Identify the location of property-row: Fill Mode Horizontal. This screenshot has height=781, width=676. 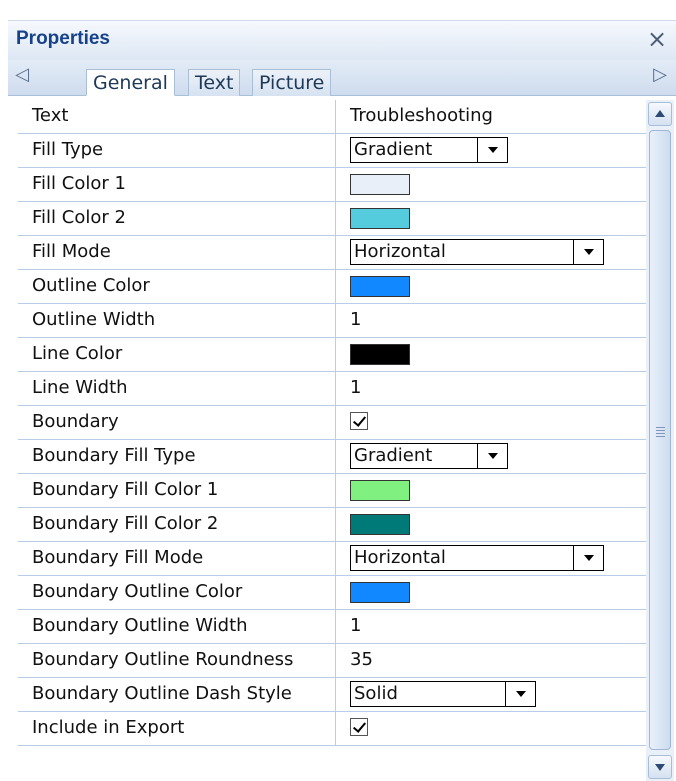
(332, 253).